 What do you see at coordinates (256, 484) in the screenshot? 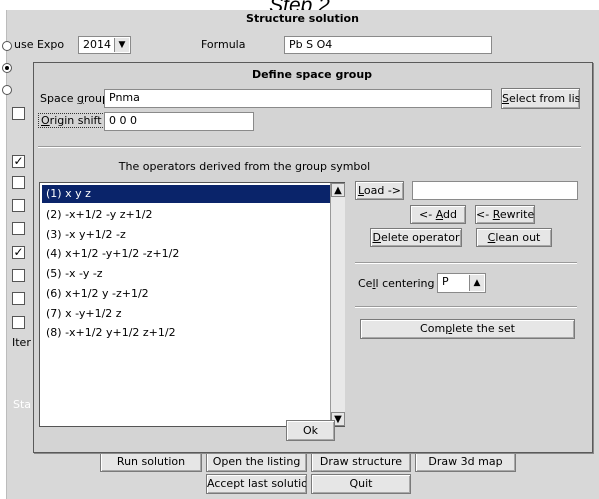
I see `accept-last-solution-button: Accept last solution` at bounding box center [256, 484].